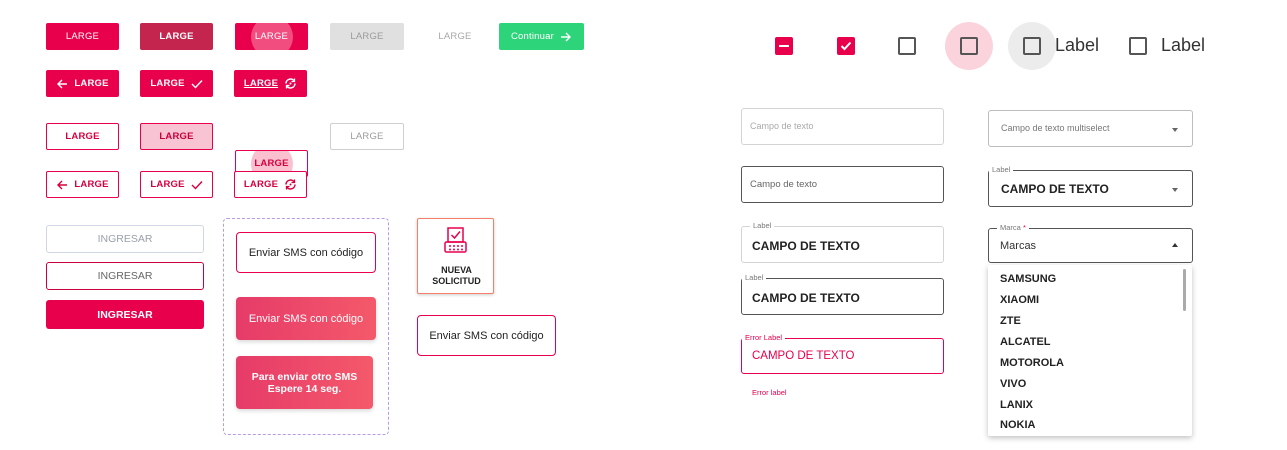 The width and height of the screenshot is (1287, 450). What do you see at coordinates (1010, 321) in the screenshot?
I see `dropdown-option: ZTE` at bounding box center [1010, 321].